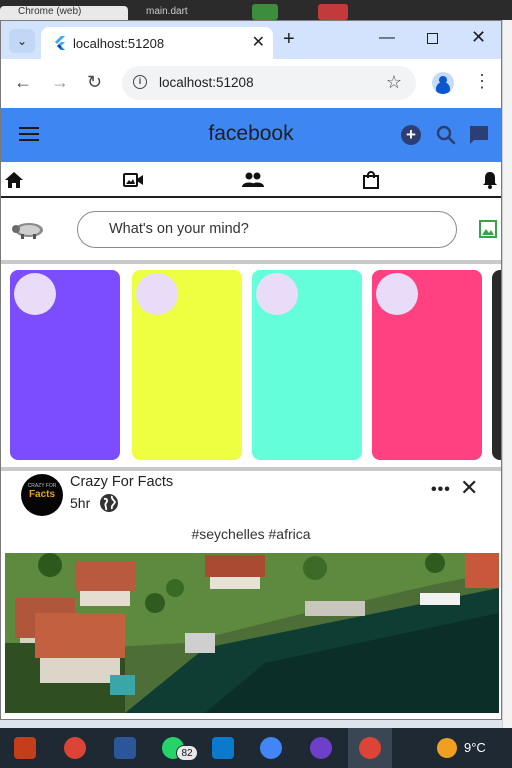 Image resolution: width=512 pixels, height=768 pixels. I want to click on tab-strip: ⌄ localhost:51208 ✕ + — ✕, so click(251, 40).